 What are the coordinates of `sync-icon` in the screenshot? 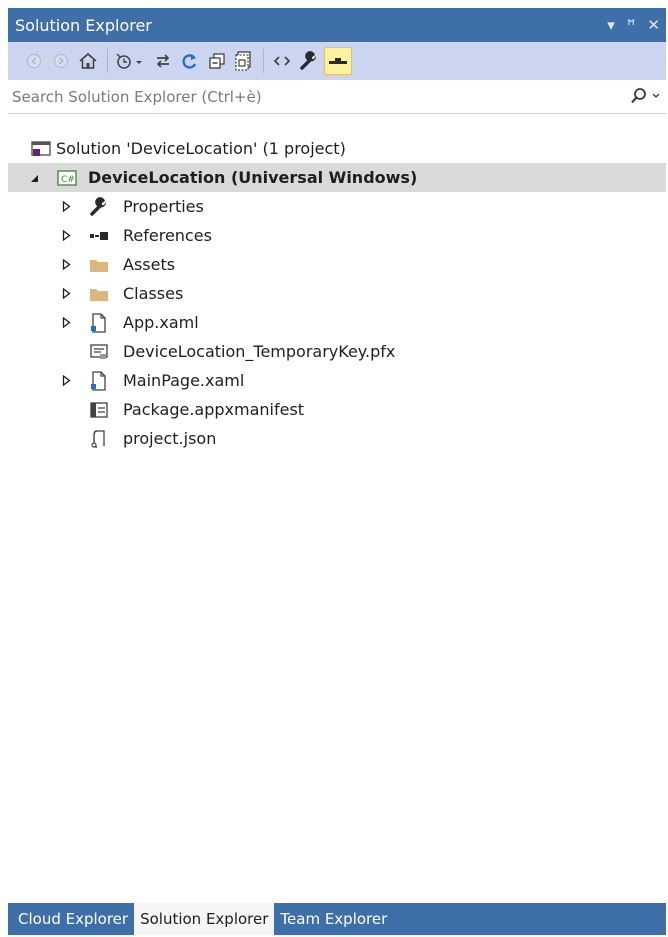 It's located at (163, 61).